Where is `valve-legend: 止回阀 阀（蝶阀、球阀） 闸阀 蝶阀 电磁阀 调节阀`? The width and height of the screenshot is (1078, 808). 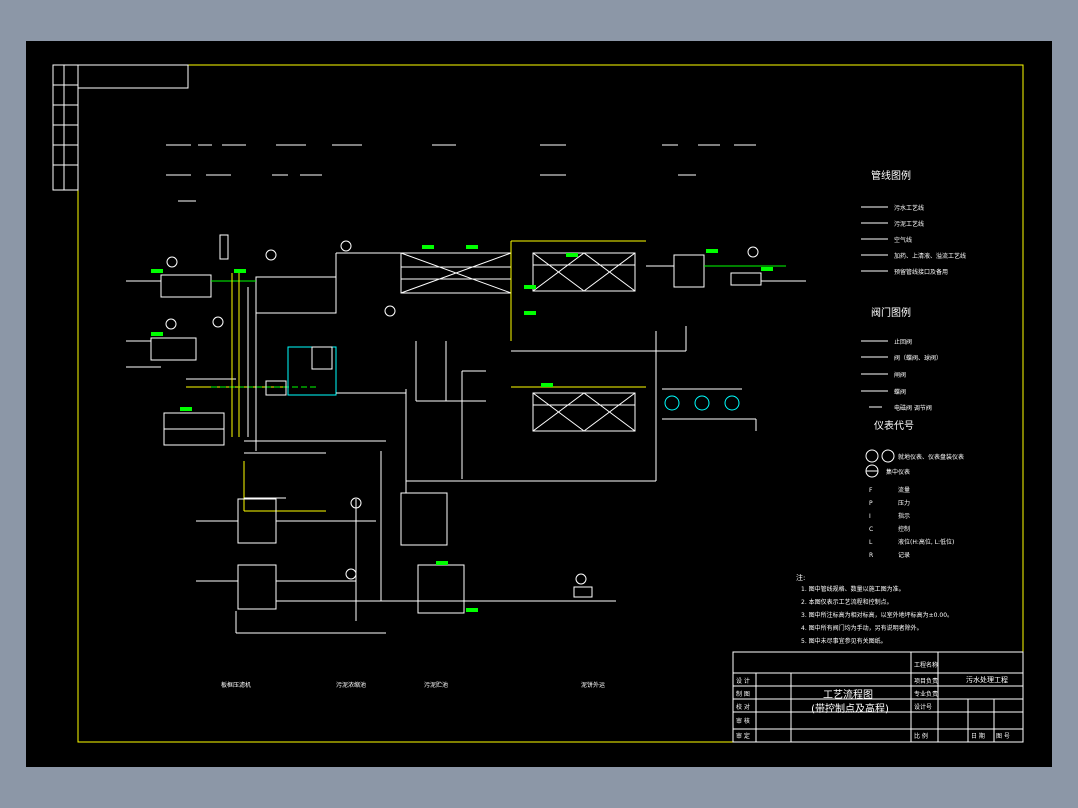 valve-legend: 止回阀 阀（蝶阀、球阀） 闸阀 蝶阀 电磁阀 调节阀 is located at coordinates (901, 375).